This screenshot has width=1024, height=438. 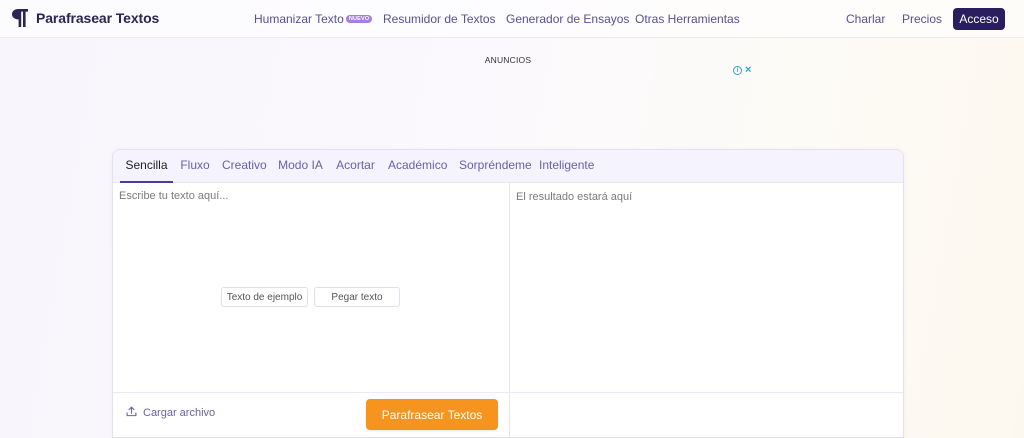 I want to click on close-icon: ×, so click(x=748, y=70).